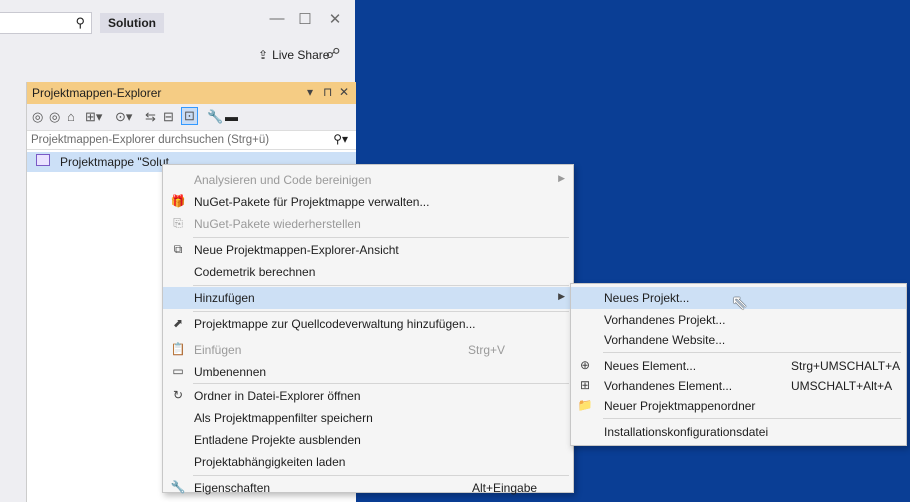 This screenshot has width=910, height=502. What do you see at coordinates (335, 19) in the screenshot?
I see `close-button: ✕` at bounding box center [335, 19].